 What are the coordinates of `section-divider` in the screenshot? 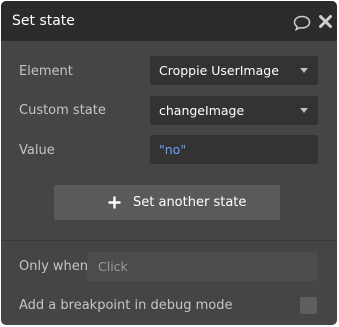 It's located at (169, 240).